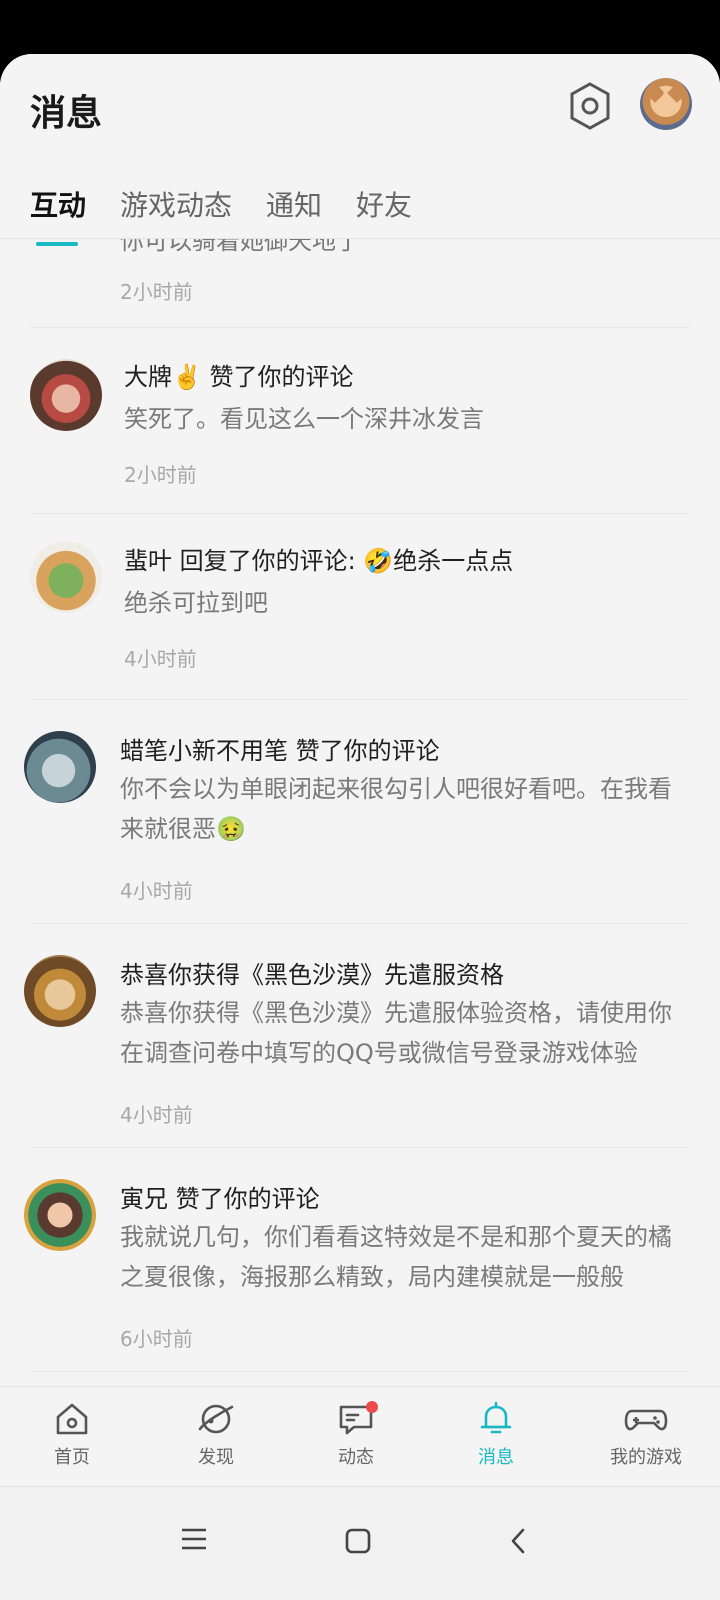 The image size is (720, 1600). What do you see at coordinates (360, 606) in the screenshot?
I see `message-item: 蜚叶 回复了你的评论: 🤣绝杀一点点 绝杀可拉到吧 4小时前` at bounding box center [360, 606].